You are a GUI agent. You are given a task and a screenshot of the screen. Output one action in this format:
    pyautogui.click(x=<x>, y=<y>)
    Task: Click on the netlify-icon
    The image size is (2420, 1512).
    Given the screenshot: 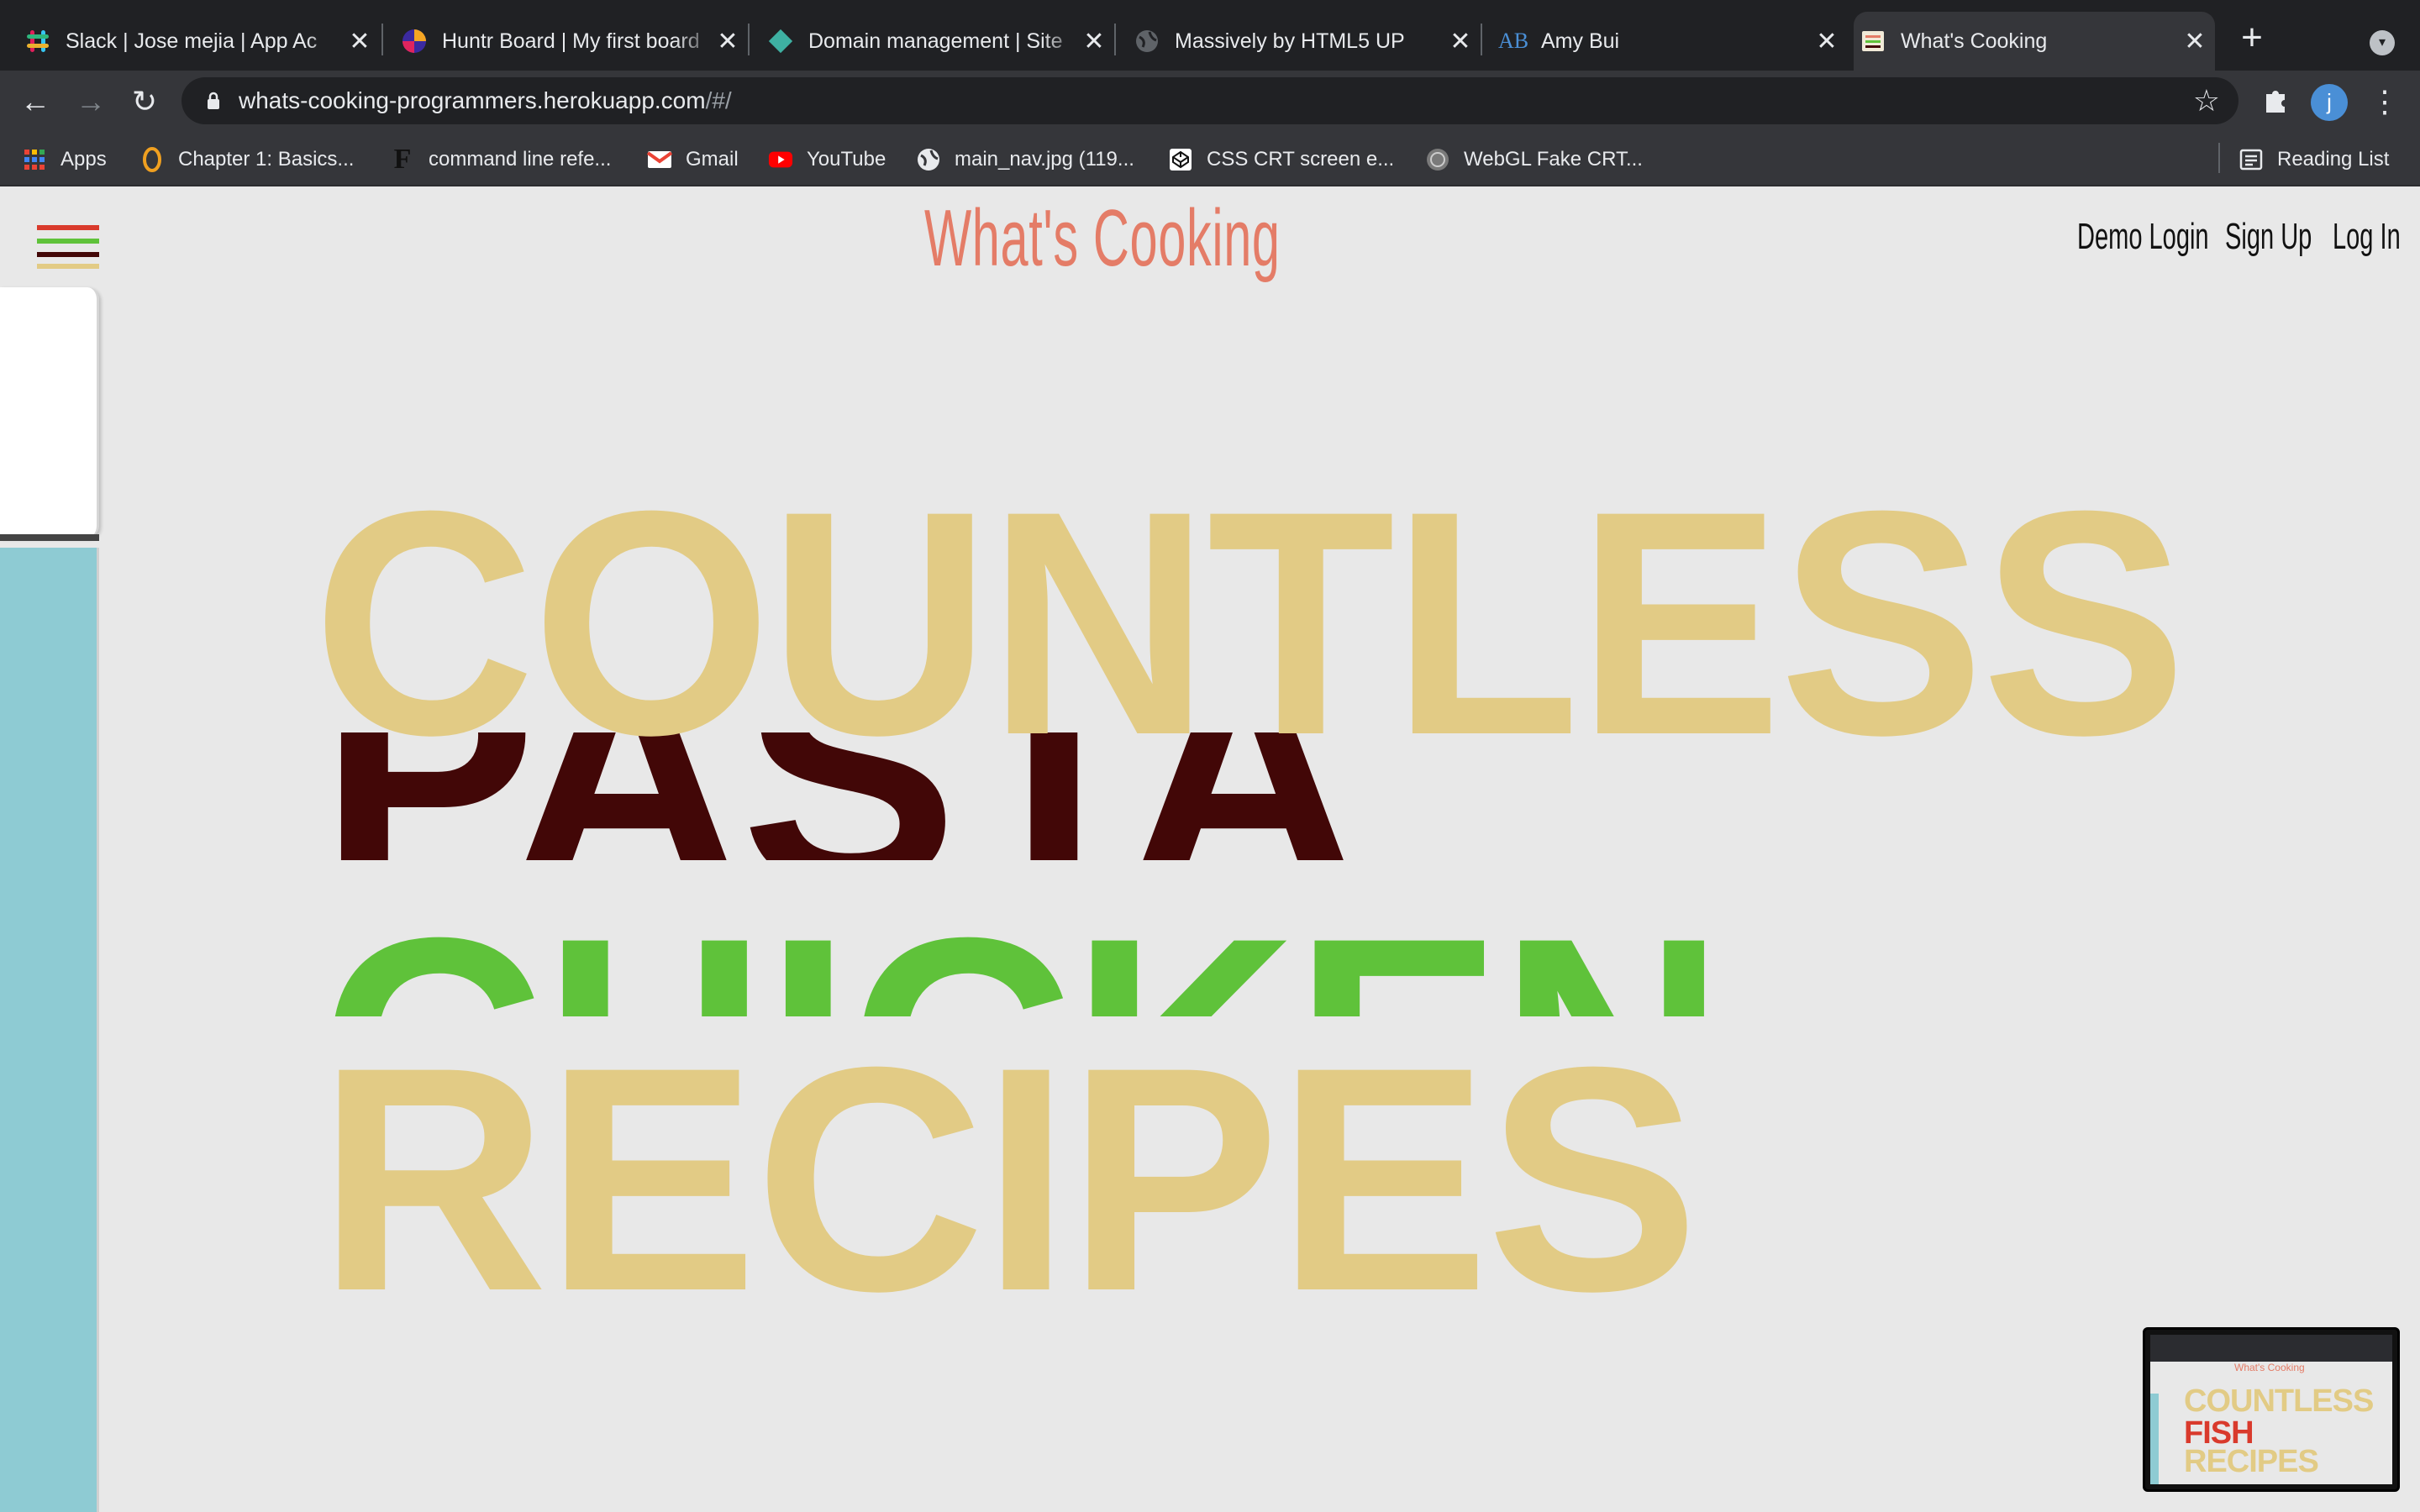 What is the action you would take?
    pyautogui.click(x=780, y=41)
    